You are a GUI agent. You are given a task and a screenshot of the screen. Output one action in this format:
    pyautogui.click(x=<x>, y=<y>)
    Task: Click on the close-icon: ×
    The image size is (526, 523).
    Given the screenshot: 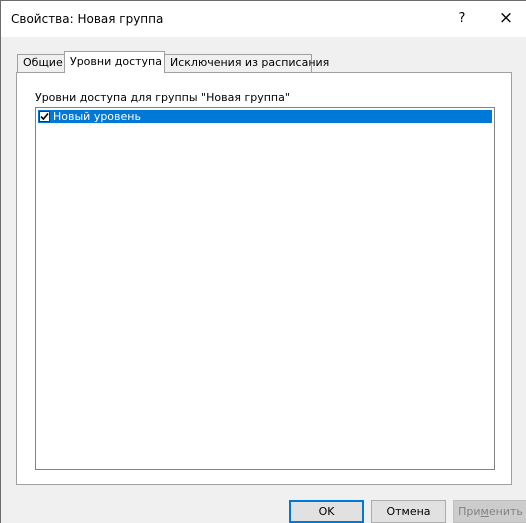 What is the action you would take?
    pyautogui.click(x=506, y=18)
    